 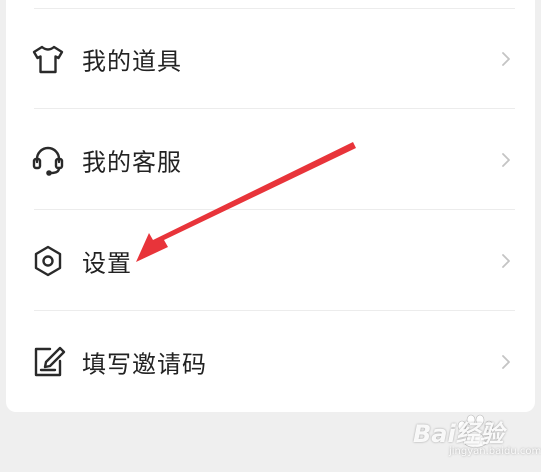 What do you see at coordinates (458, 434) in the screenshot?
I see `watermark-brand: Bai经验` at bounding box center [458, 434].